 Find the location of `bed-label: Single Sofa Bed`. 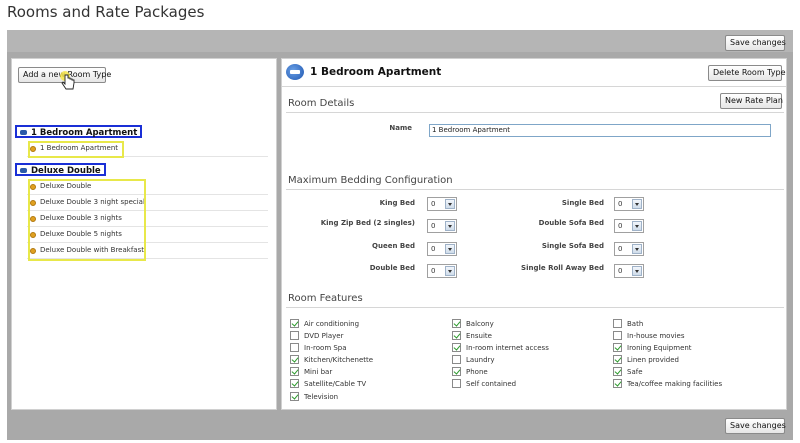

bed-label: Single Sofa Bed is located at coordinates (572, 246).